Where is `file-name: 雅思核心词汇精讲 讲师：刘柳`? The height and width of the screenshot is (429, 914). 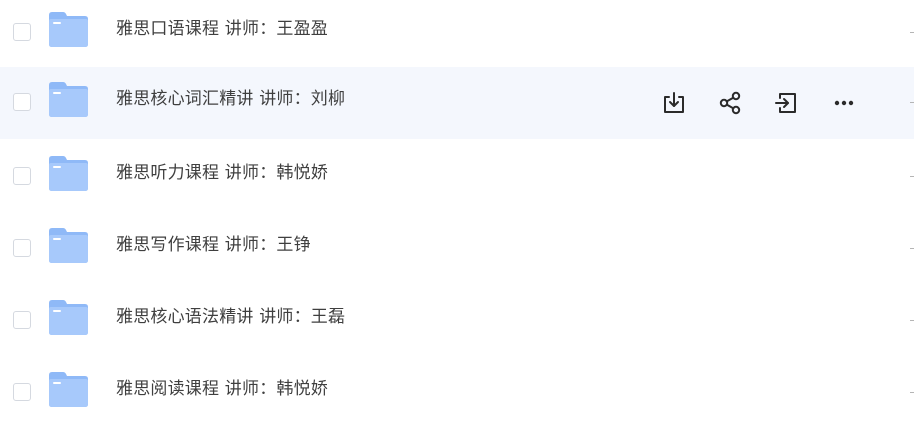
file-name: 雅思核心词汇精讲 讲师：刘柳 is located at coordinates (230, 99).